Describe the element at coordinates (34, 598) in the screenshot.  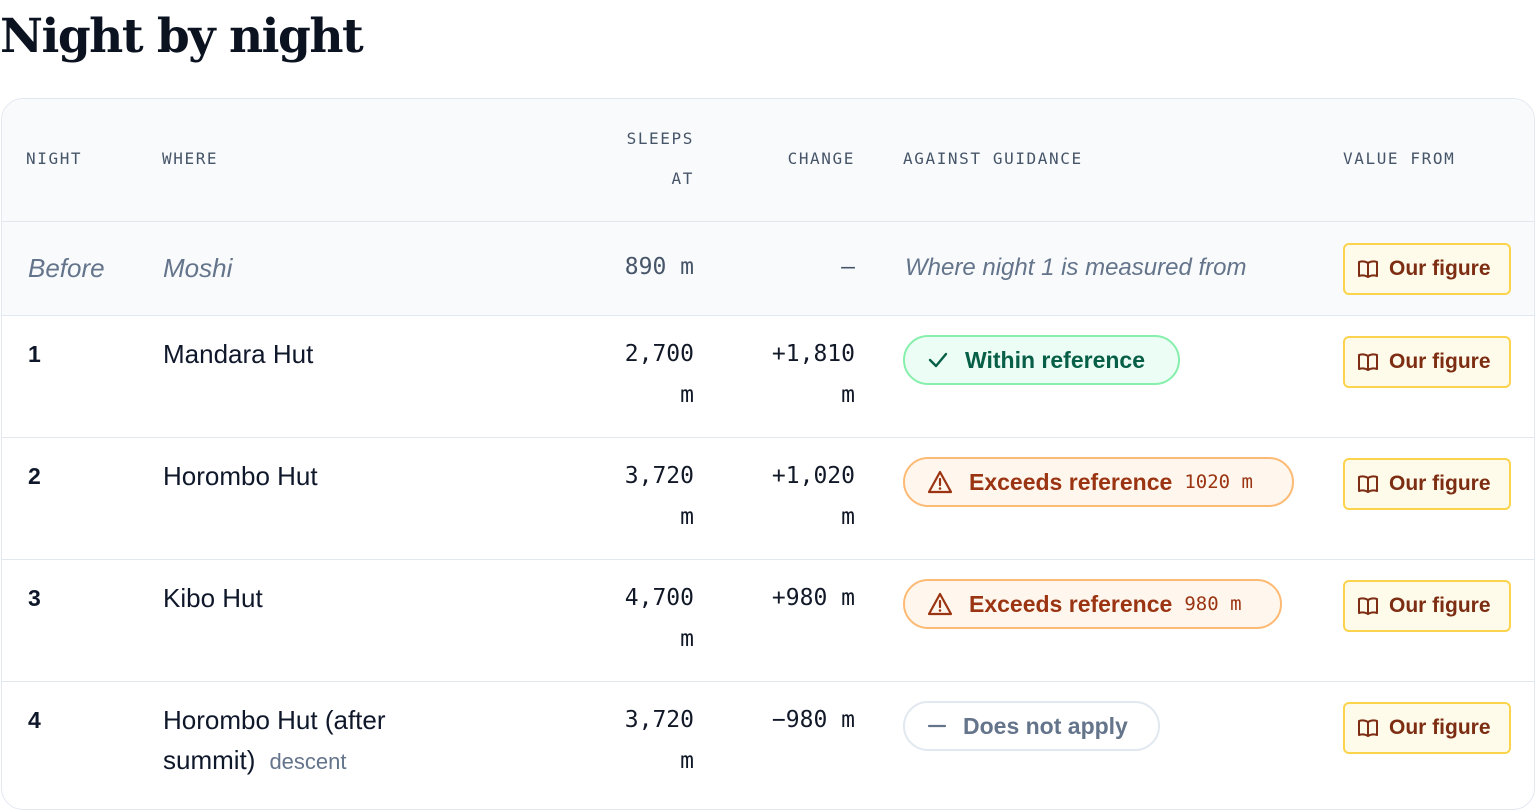
I see `night-cell: 3` at that location.